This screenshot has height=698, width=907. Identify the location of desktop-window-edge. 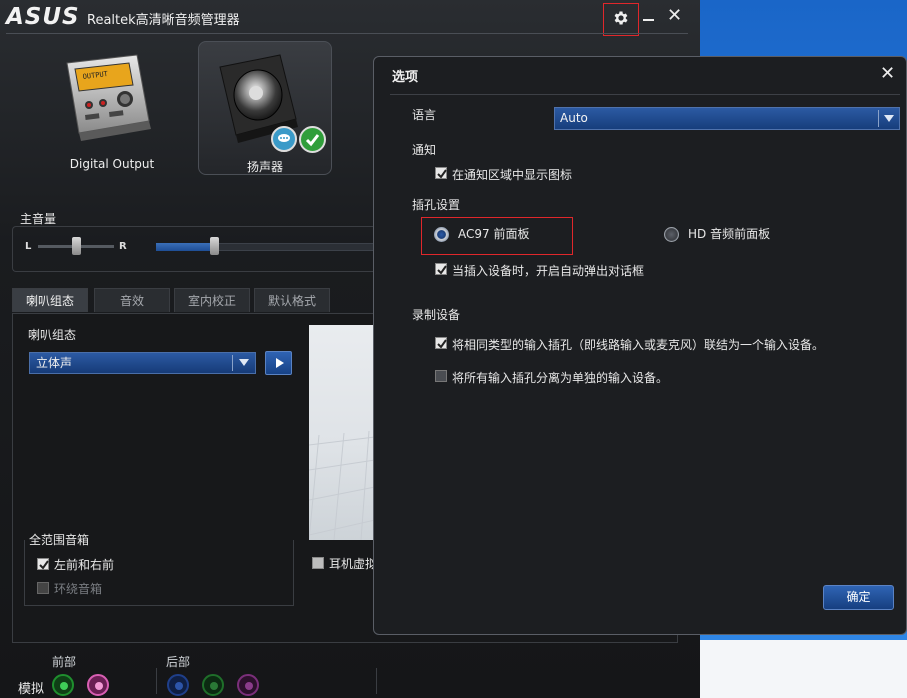
(803, 669).